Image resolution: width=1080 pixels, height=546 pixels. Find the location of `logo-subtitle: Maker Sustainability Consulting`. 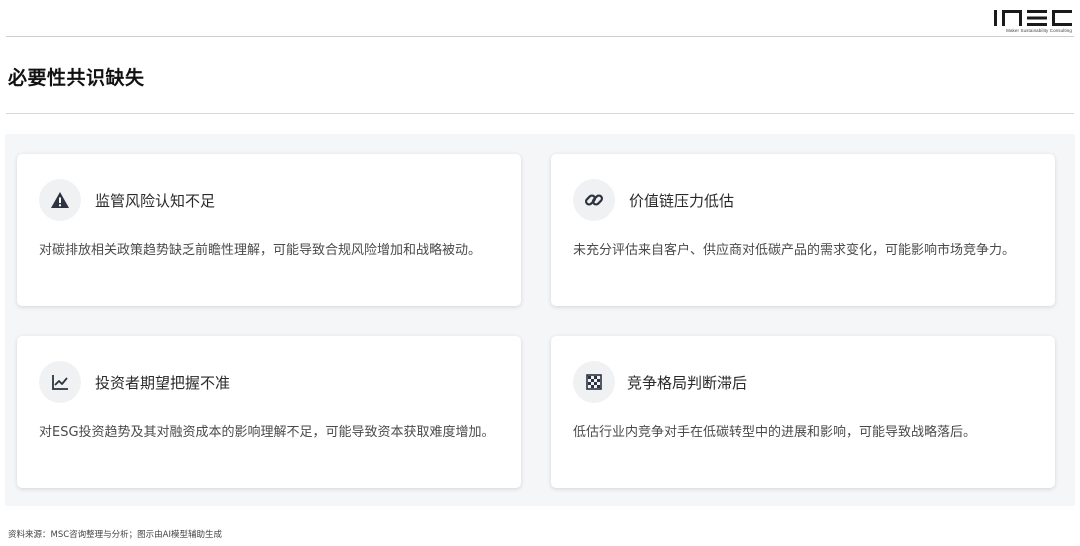

logo-subtitle: Maker Sustainability Consulting is located at coordinates (1039, 30).